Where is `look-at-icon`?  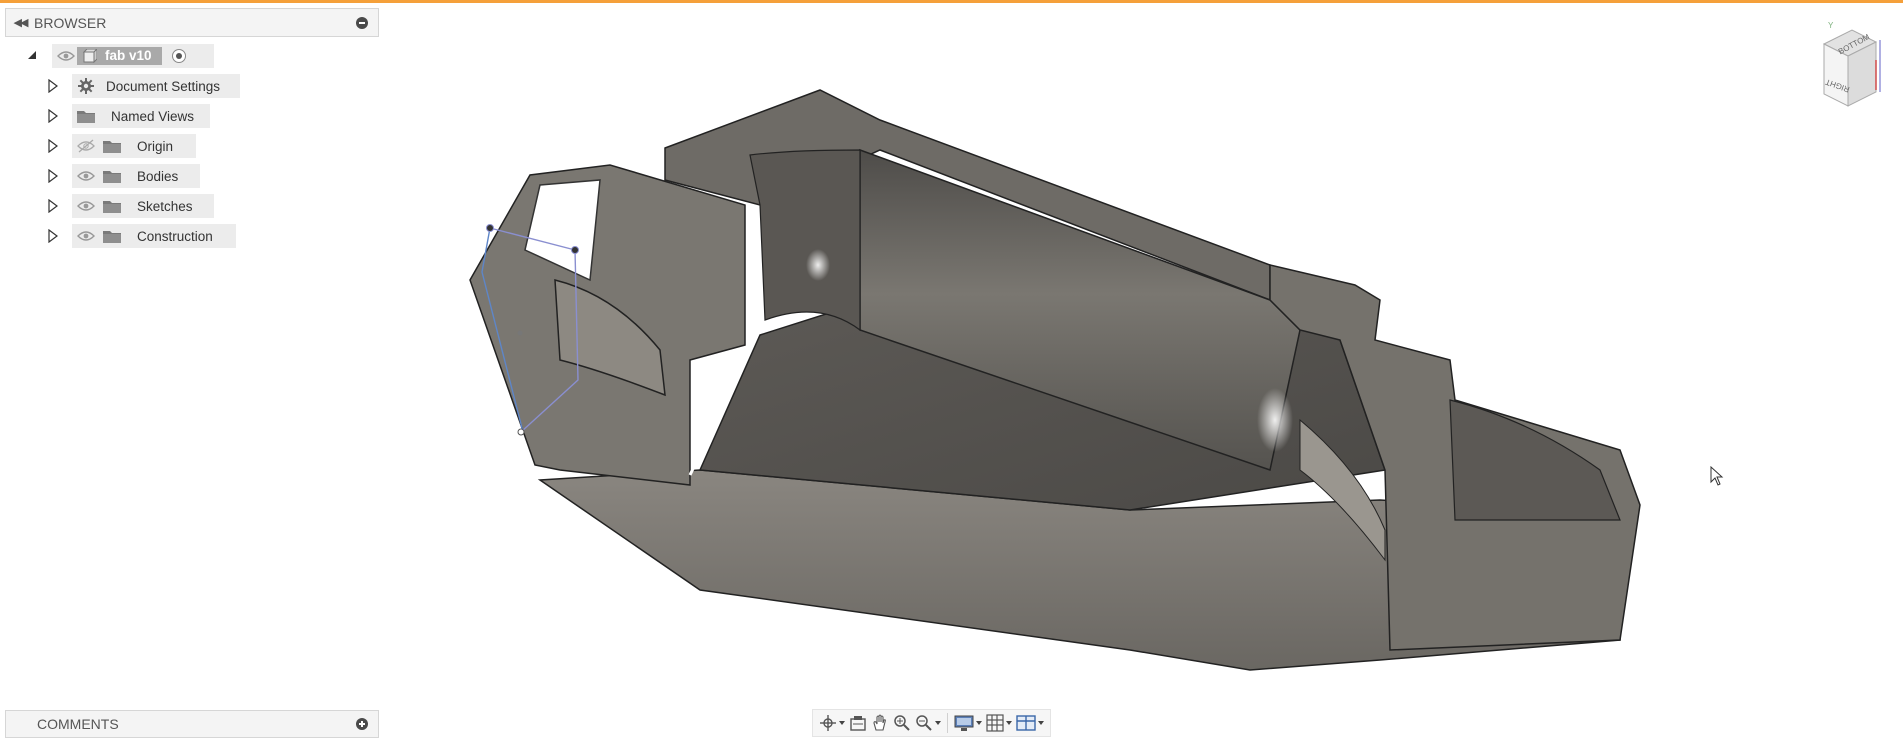 look-at-icon is located at coordinates (858, 723).